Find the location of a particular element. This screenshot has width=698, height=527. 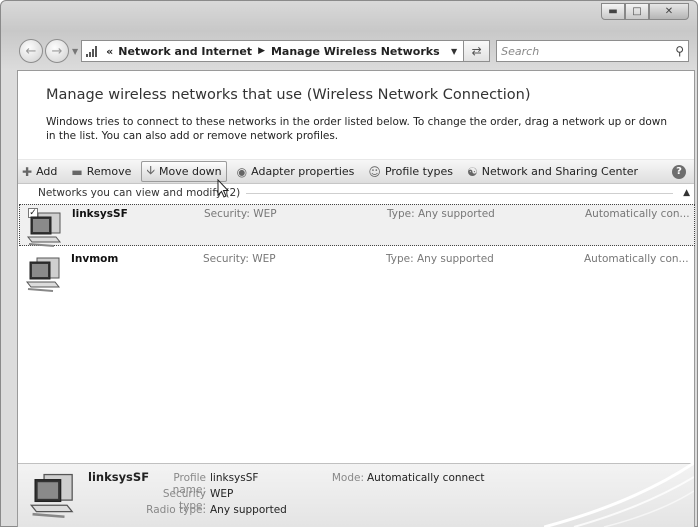

network-name: linksysSF is located at coordinates (100, 214).